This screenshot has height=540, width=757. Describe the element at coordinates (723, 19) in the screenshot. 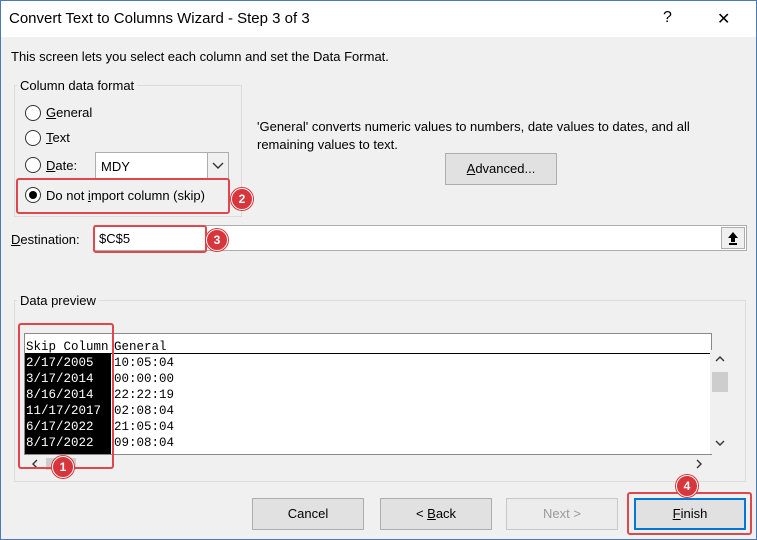

I see `close-button: ✕` at that location.